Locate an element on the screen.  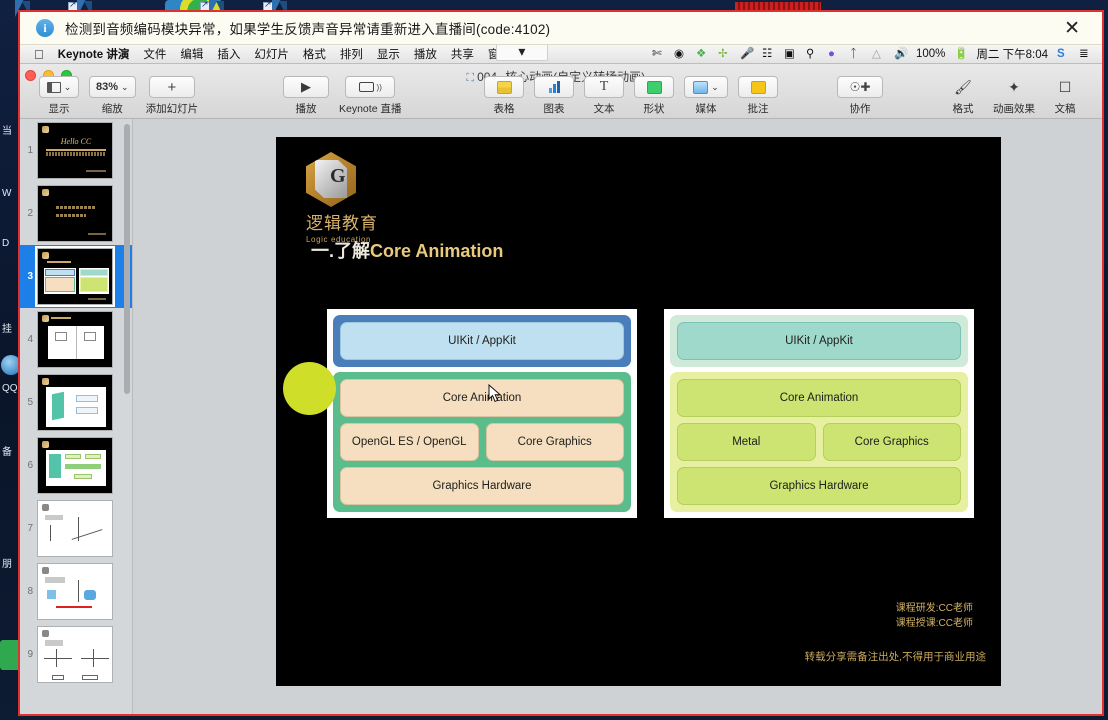
display-icon is located at coordinates (366, 87).